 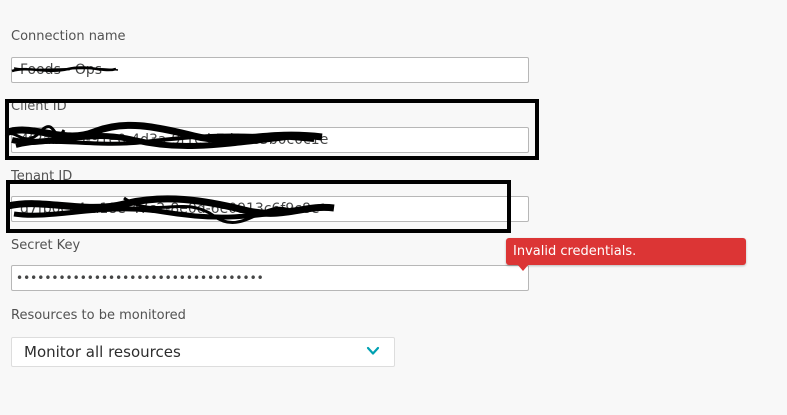 I want to click on resources-label: Resources to be monitored, so click(x=98, y=315).